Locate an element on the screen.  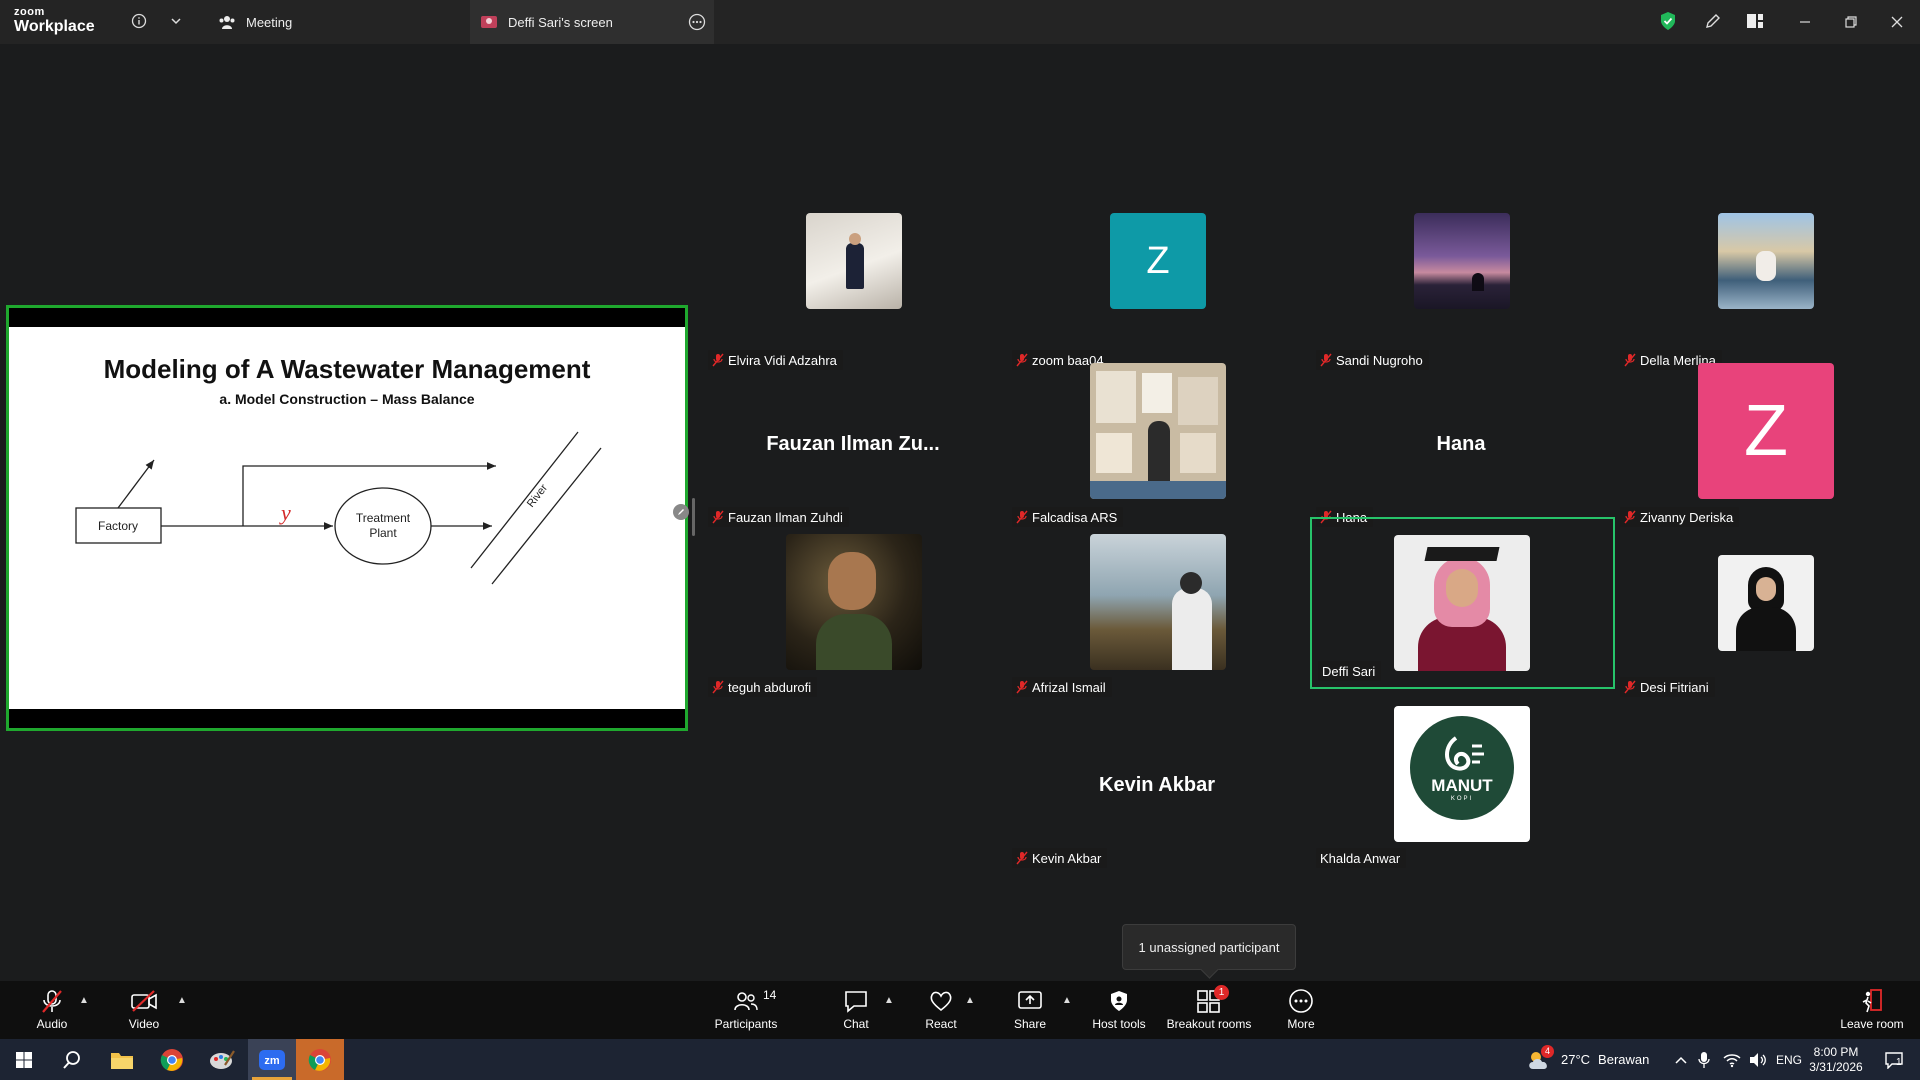
logo-subtext: KOPI is located at coordinates (1462, 799).